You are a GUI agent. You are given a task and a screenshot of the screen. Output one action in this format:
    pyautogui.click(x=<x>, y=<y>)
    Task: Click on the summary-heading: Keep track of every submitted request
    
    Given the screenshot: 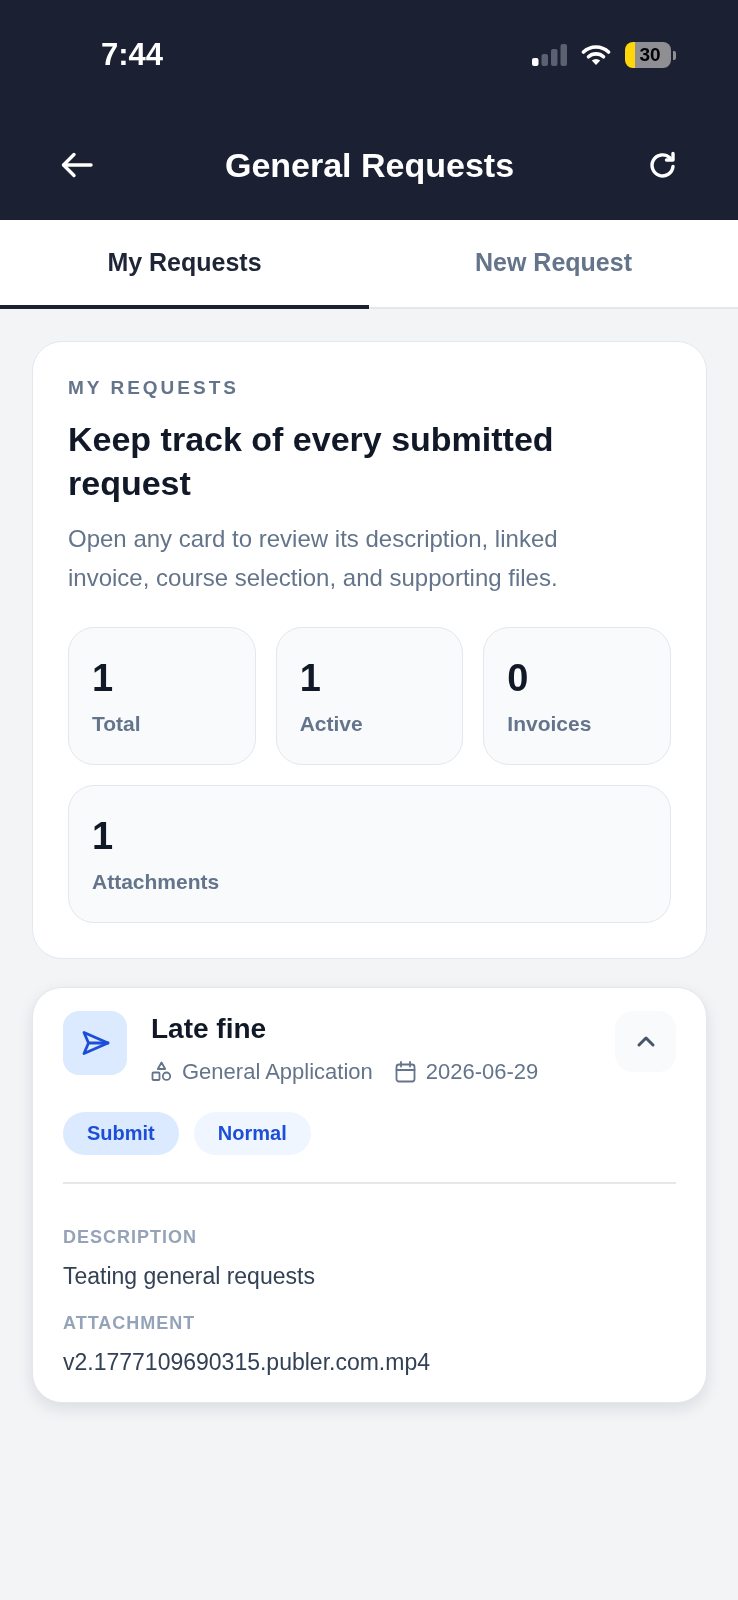 What is the action you would take?
    pyautogui.click(x=311, y=461)
    